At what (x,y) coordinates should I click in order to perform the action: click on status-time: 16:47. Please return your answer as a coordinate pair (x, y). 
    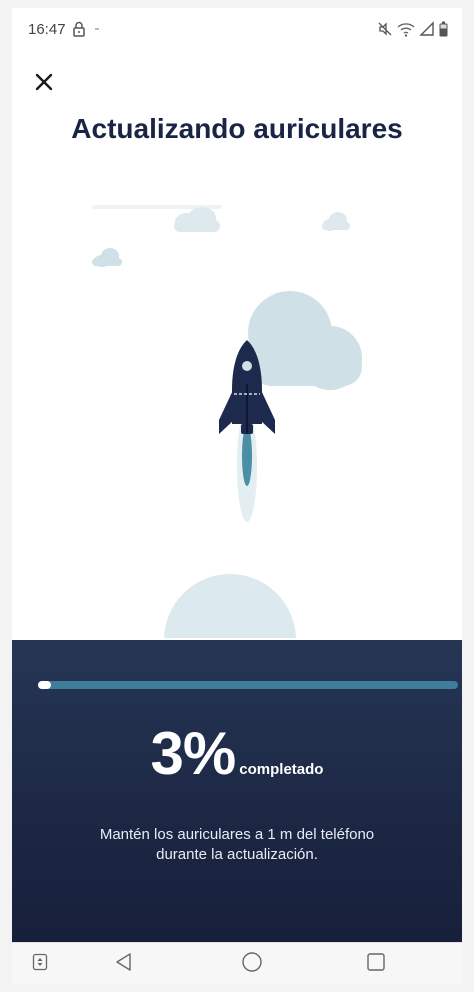
    Looking at the image, I should click on (47, 29).